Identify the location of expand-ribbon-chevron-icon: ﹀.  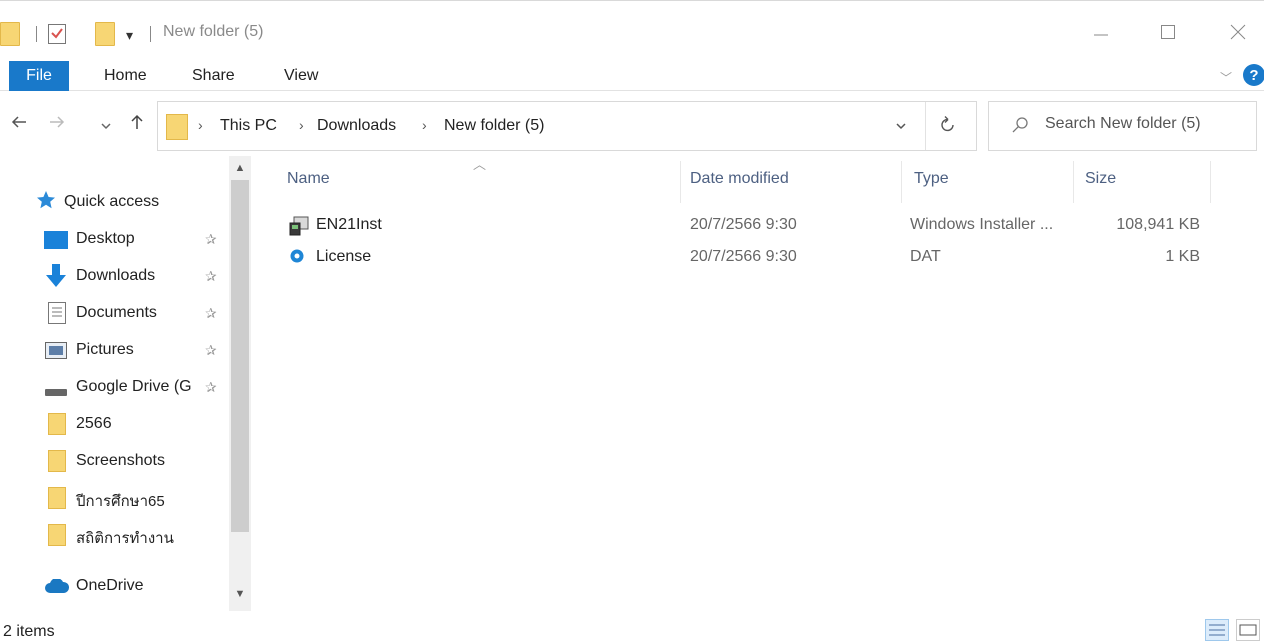
(1226, 77).